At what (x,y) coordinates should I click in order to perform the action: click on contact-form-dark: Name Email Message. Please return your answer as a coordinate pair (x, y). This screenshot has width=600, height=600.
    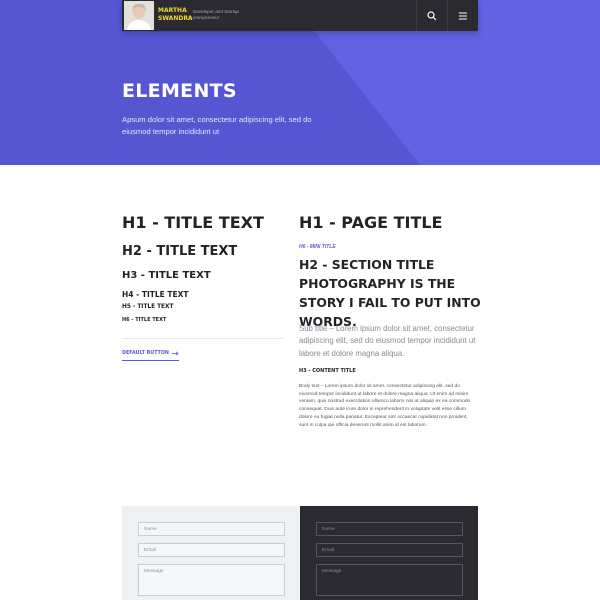
    Looking at the image, I should click on (389, 553).